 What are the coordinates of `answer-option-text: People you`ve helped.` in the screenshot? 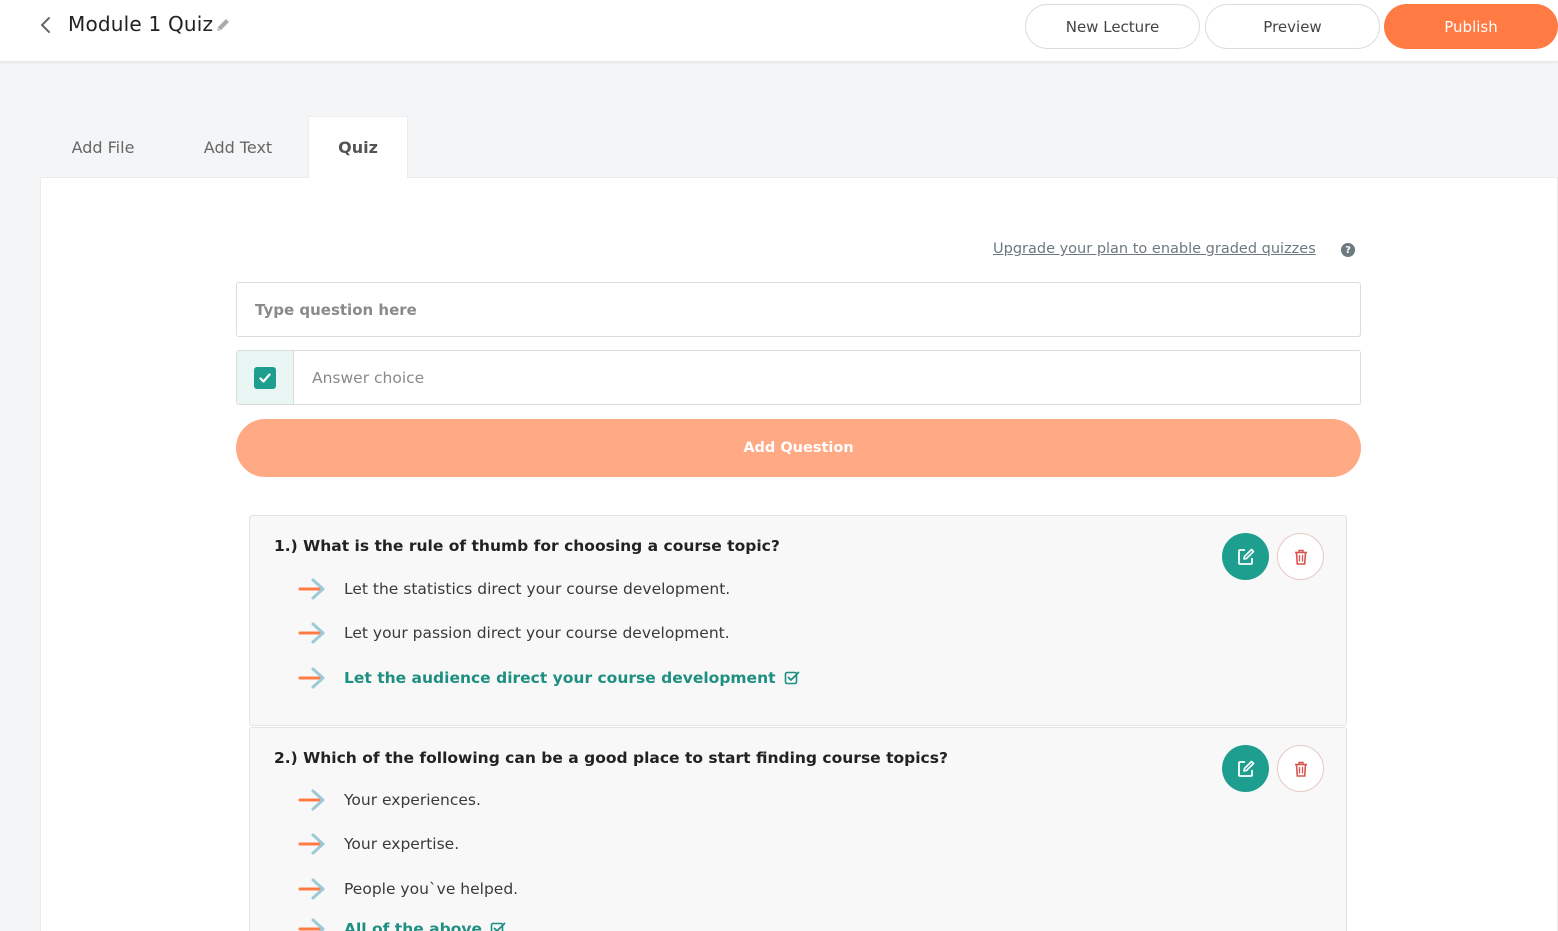 It's located at (431, 889).